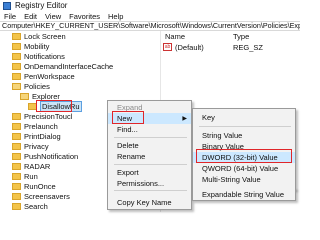 The image size is (320, 240). What do you see at coordinates (244, 135) in the screenshot?
I see `submenu-string-value: String Value` at bounding box center [244, 135].